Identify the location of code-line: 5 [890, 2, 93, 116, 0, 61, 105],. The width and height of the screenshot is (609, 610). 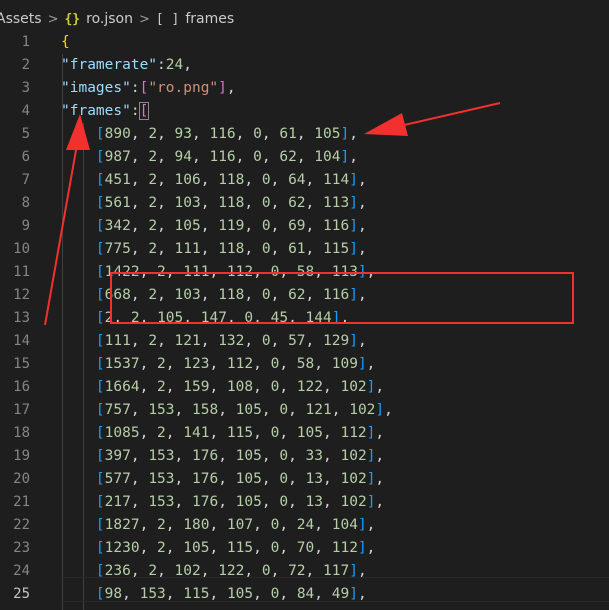
(304, 134).